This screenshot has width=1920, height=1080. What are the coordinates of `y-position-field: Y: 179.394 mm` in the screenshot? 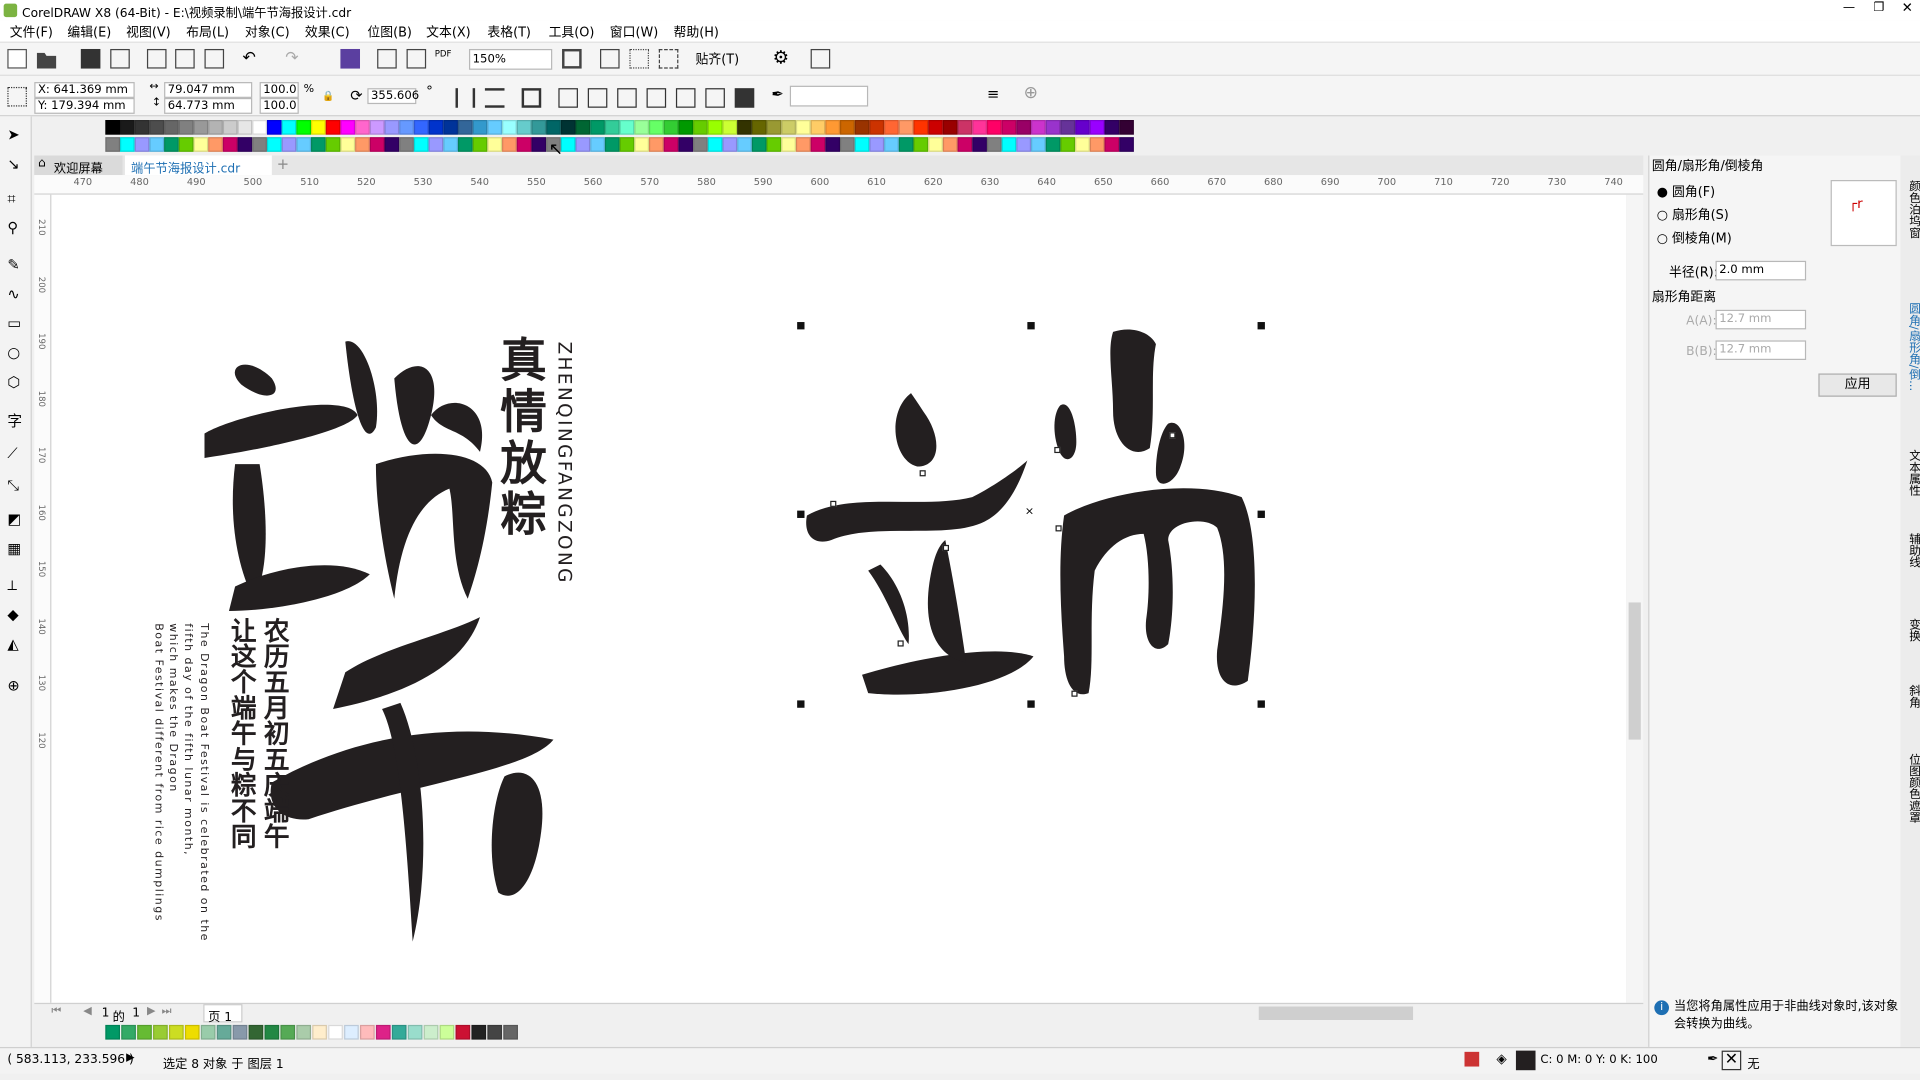 It's located at (84, 105).